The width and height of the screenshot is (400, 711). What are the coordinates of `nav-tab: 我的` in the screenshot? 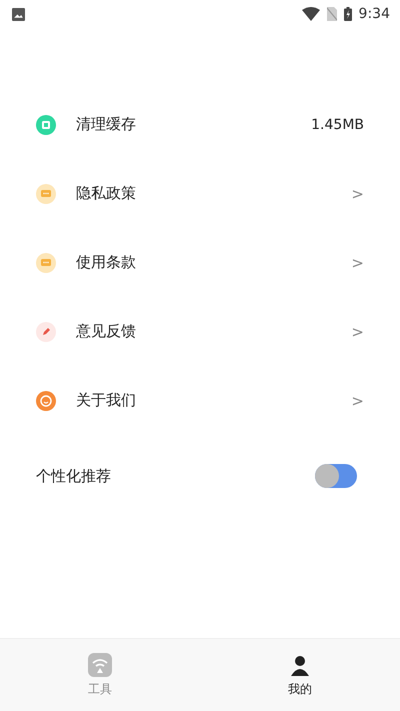 It's located at (300, 675).